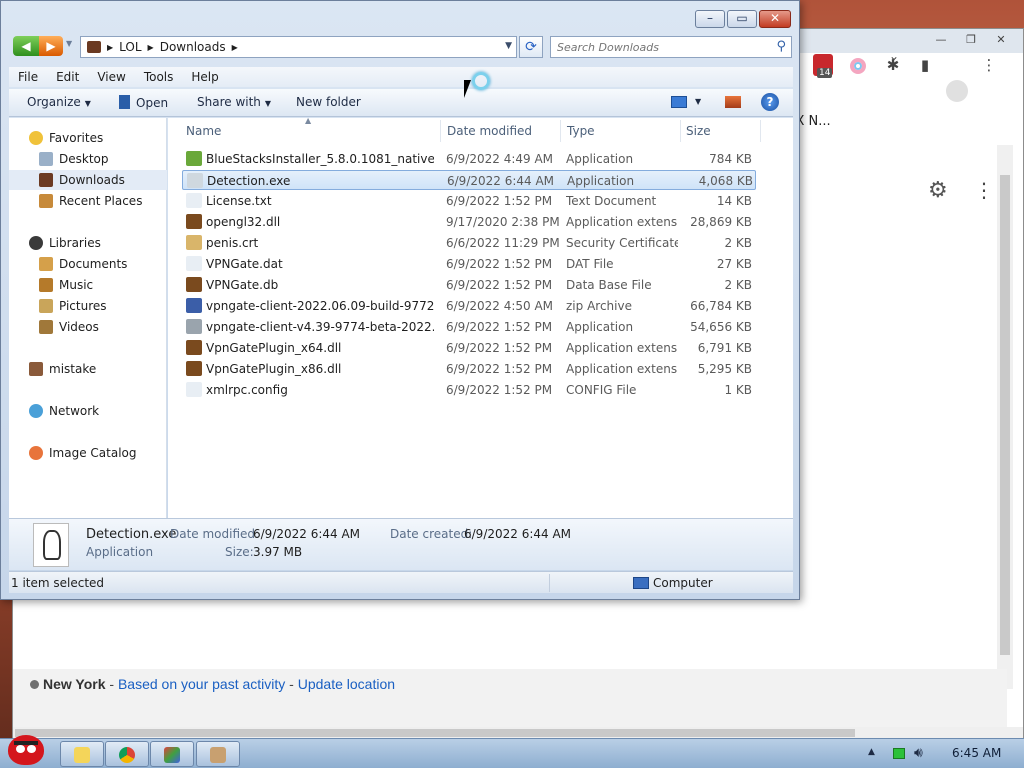 This screenshot has height=768, width=1024. Describe the element at coordinates (918, 753) in the screenshot. I see `volume-icon: 🔊︎` at that location.